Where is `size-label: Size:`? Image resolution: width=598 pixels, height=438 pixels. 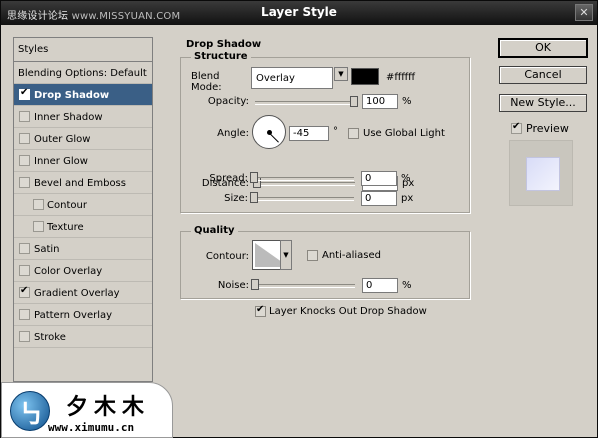 size-label: Size: is located at coordinates (236, 198).